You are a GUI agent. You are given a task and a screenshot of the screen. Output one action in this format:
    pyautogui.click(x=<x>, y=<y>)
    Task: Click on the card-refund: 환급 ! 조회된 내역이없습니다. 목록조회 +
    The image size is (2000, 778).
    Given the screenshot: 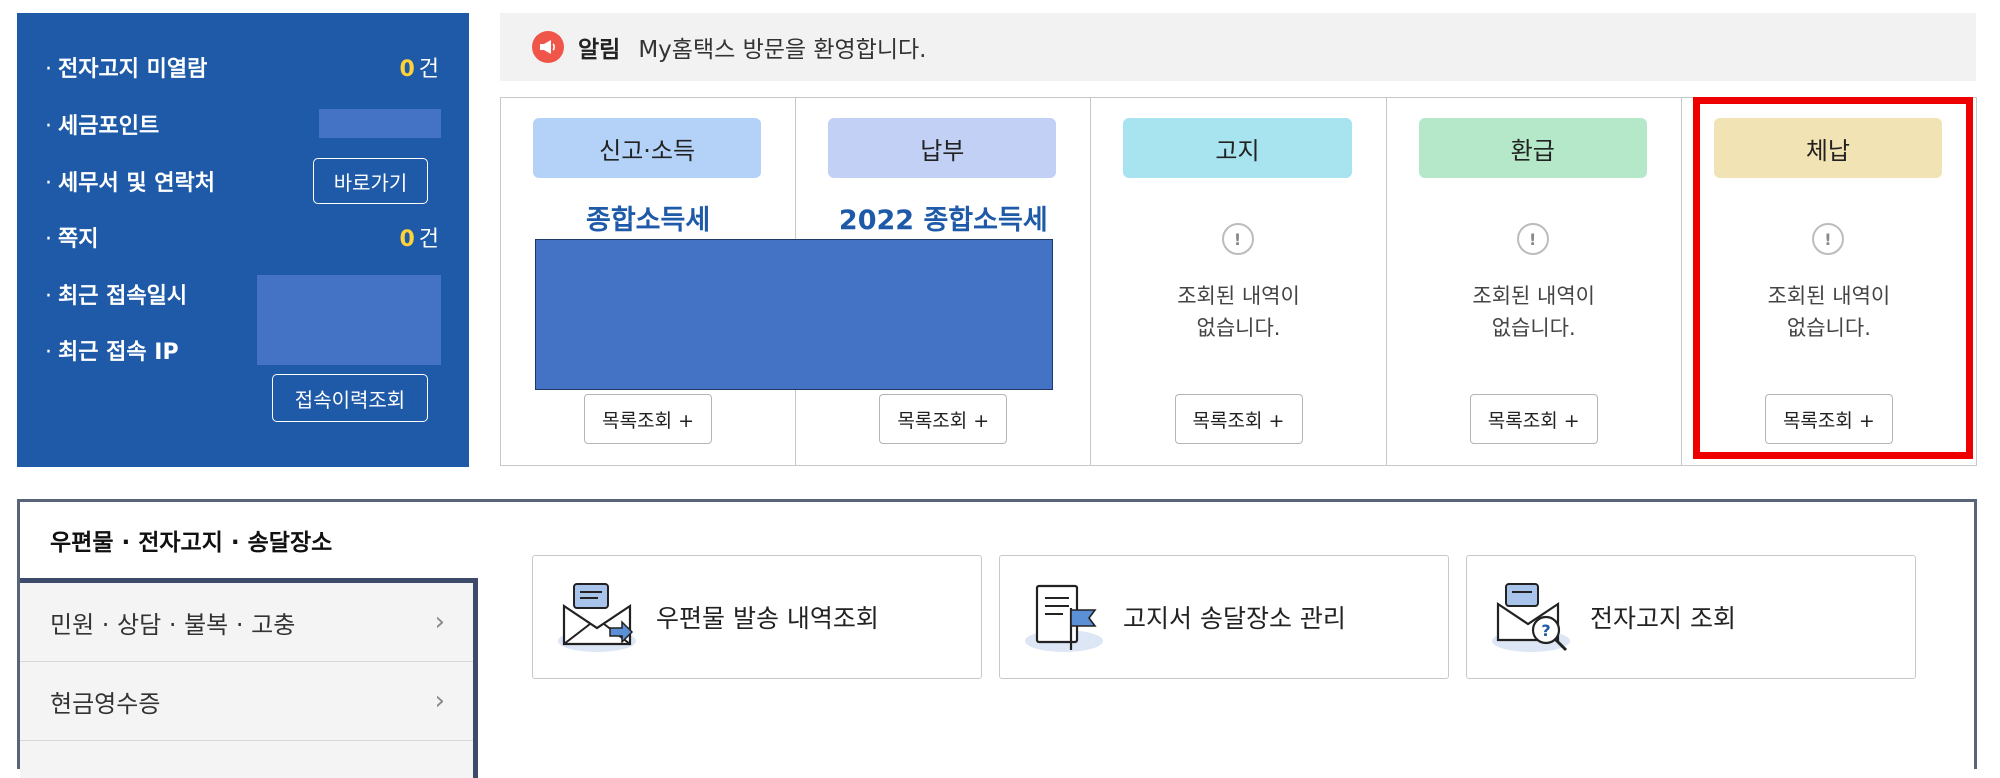 What is the action you would take?
    pyautogui.click(x=1534, y=281)
    